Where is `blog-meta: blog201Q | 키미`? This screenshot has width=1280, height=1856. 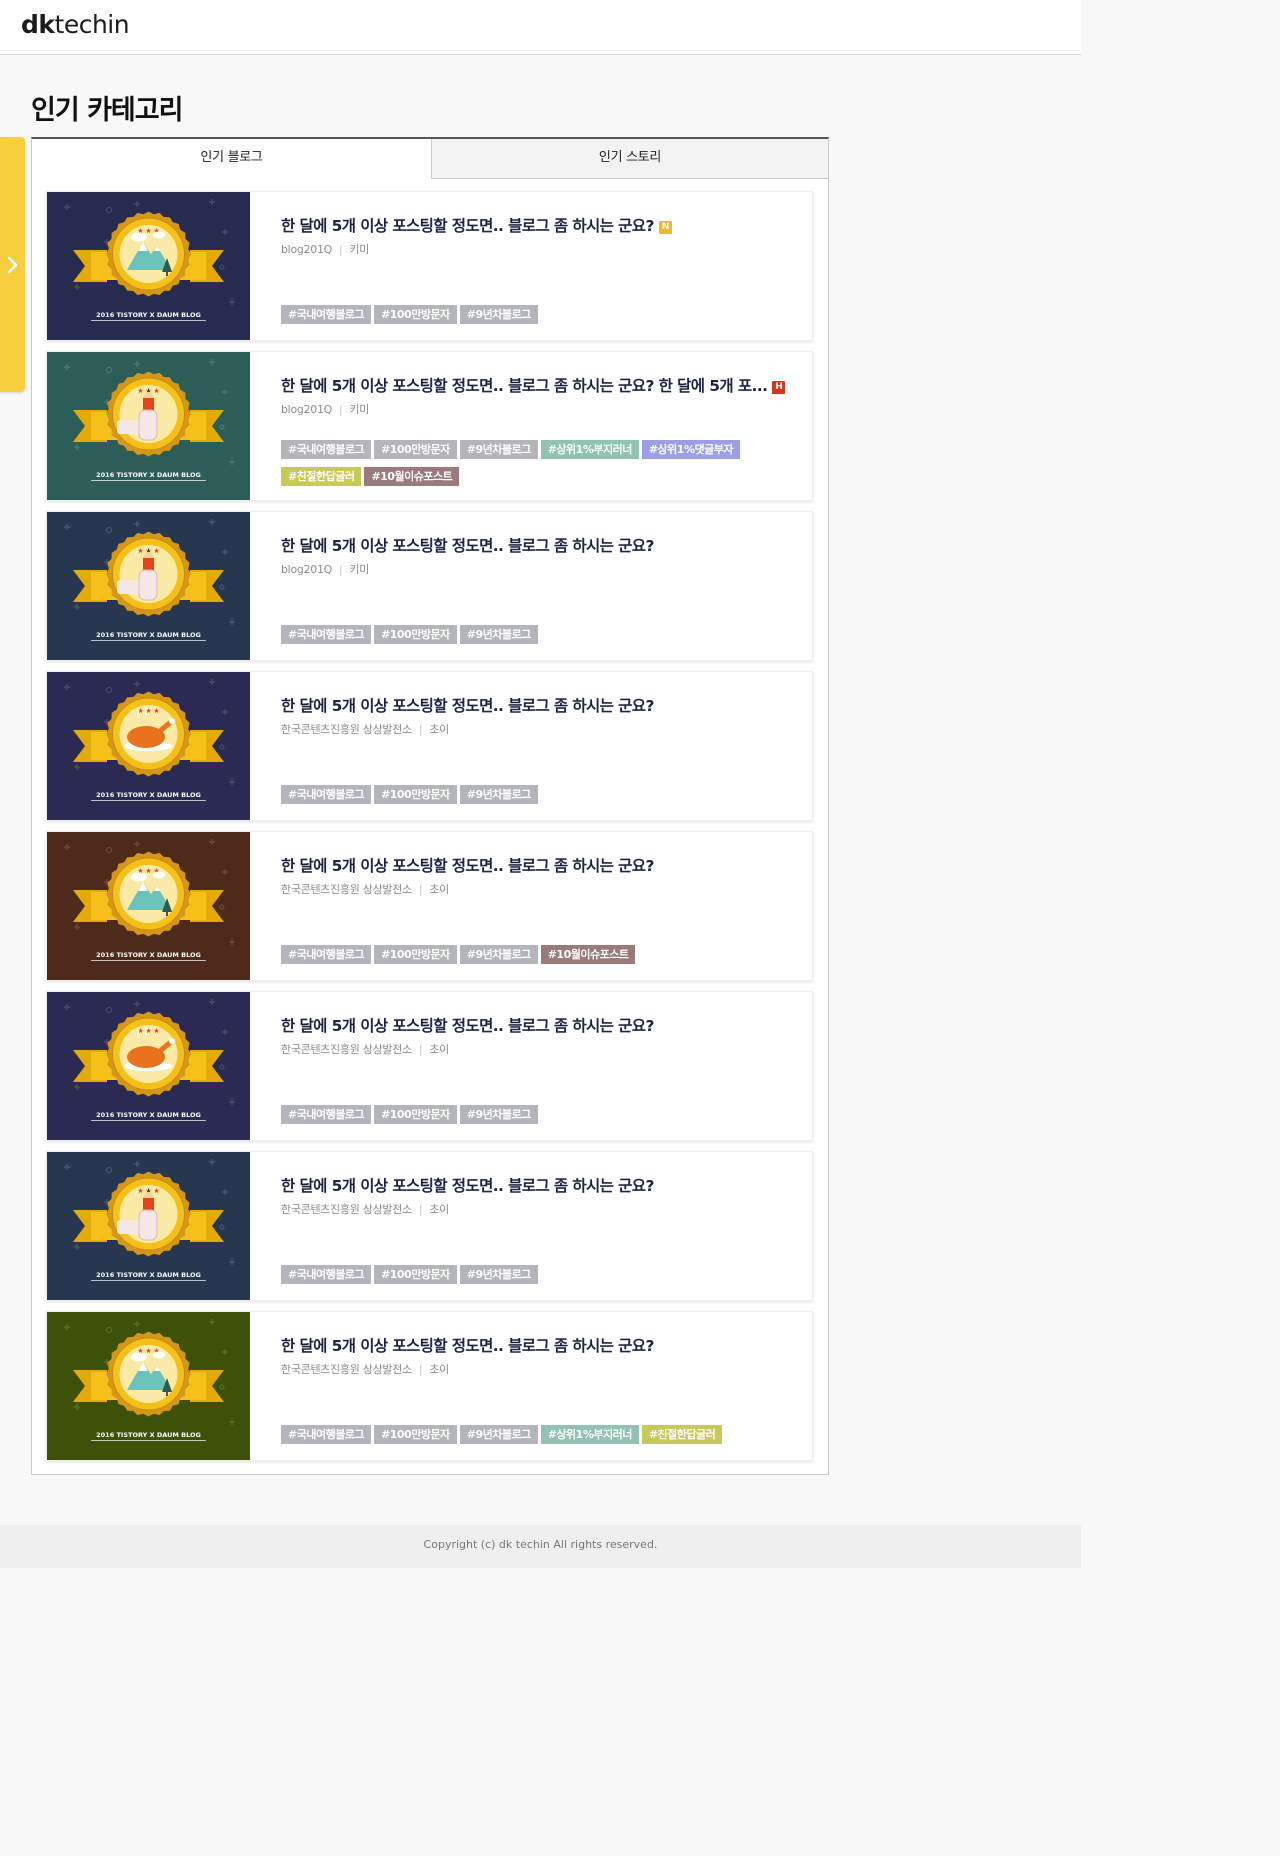
blog-meta: blog201Q | 키미 is located at coordinates (325, 409).